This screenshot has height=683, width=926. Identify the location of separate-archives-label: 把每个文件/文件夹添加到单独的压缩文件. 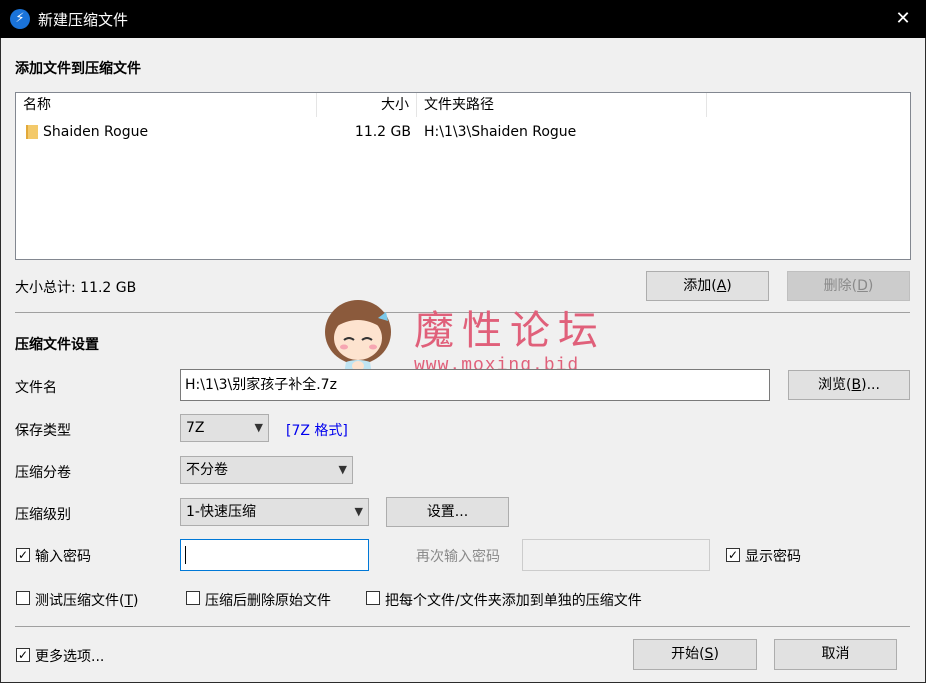
(513, 601).